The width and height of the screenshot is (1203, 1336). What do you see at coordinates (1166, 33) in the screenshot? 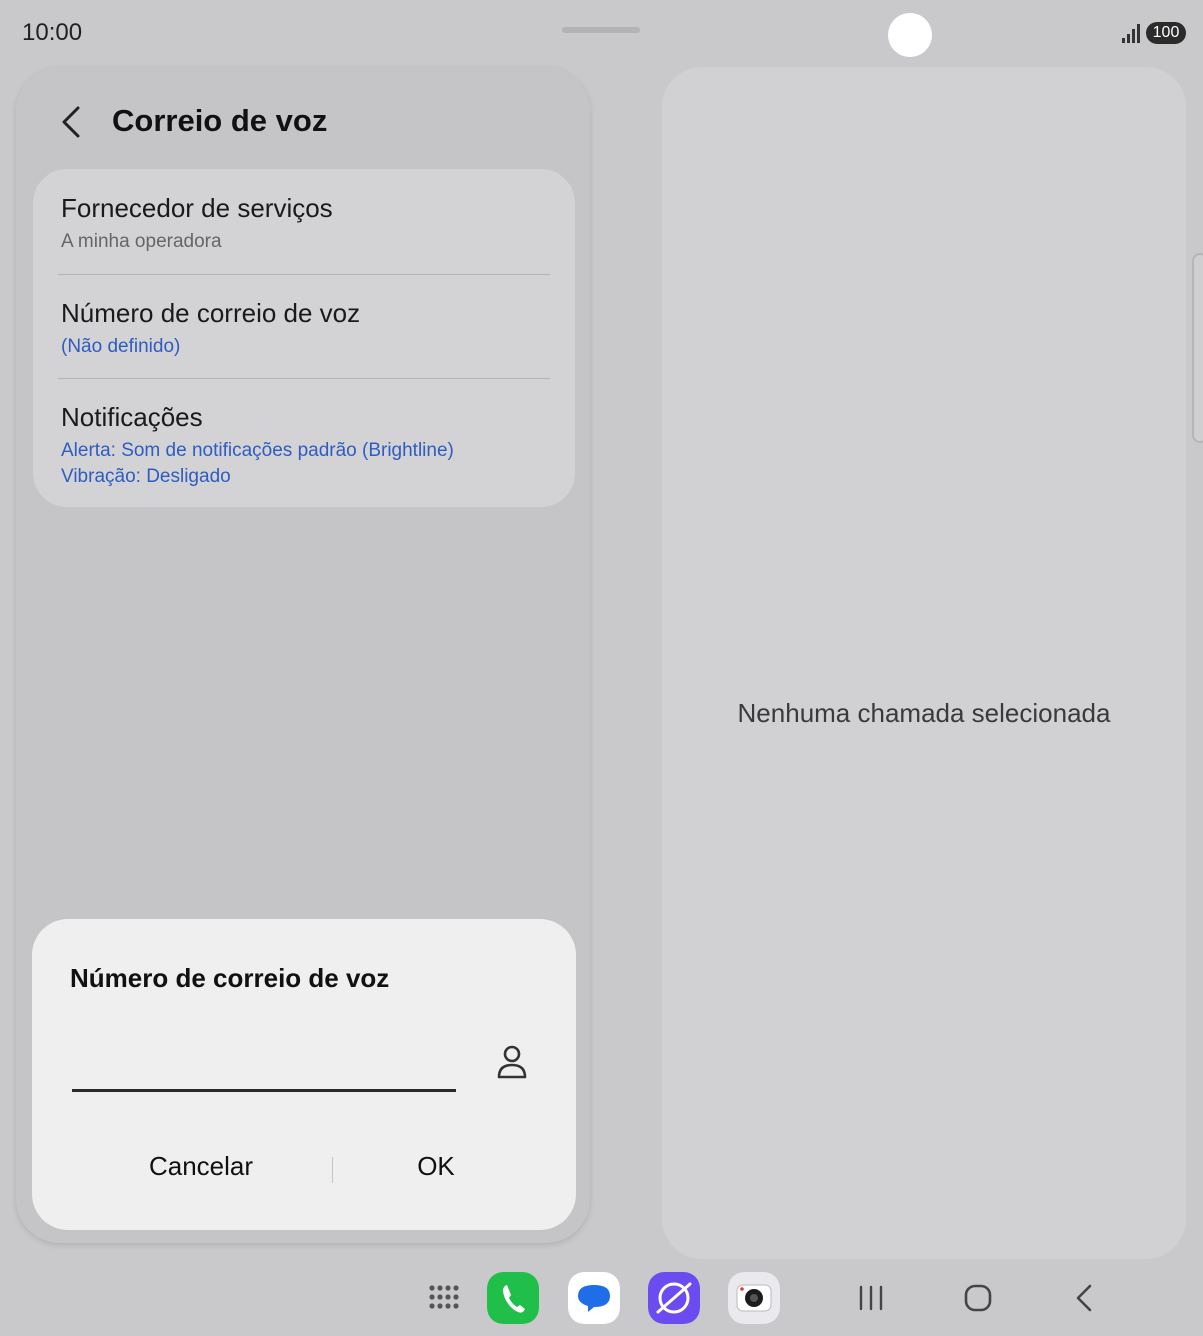
I see `battery-icon: 100` at bounding box center [1166, 33].